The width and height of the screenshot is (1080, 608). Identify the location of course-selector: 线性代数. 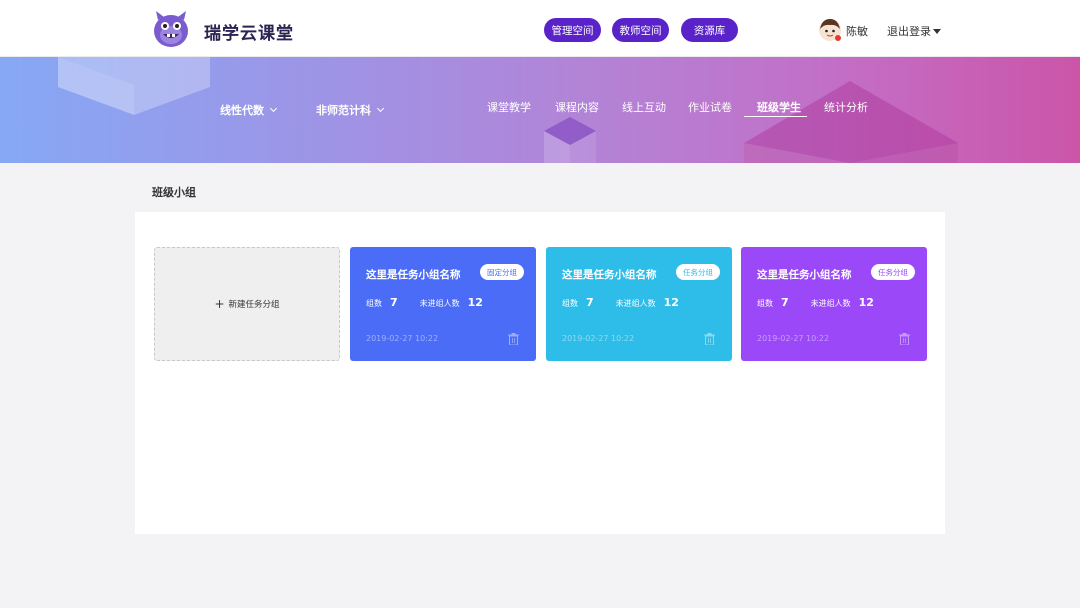
(249, 110).